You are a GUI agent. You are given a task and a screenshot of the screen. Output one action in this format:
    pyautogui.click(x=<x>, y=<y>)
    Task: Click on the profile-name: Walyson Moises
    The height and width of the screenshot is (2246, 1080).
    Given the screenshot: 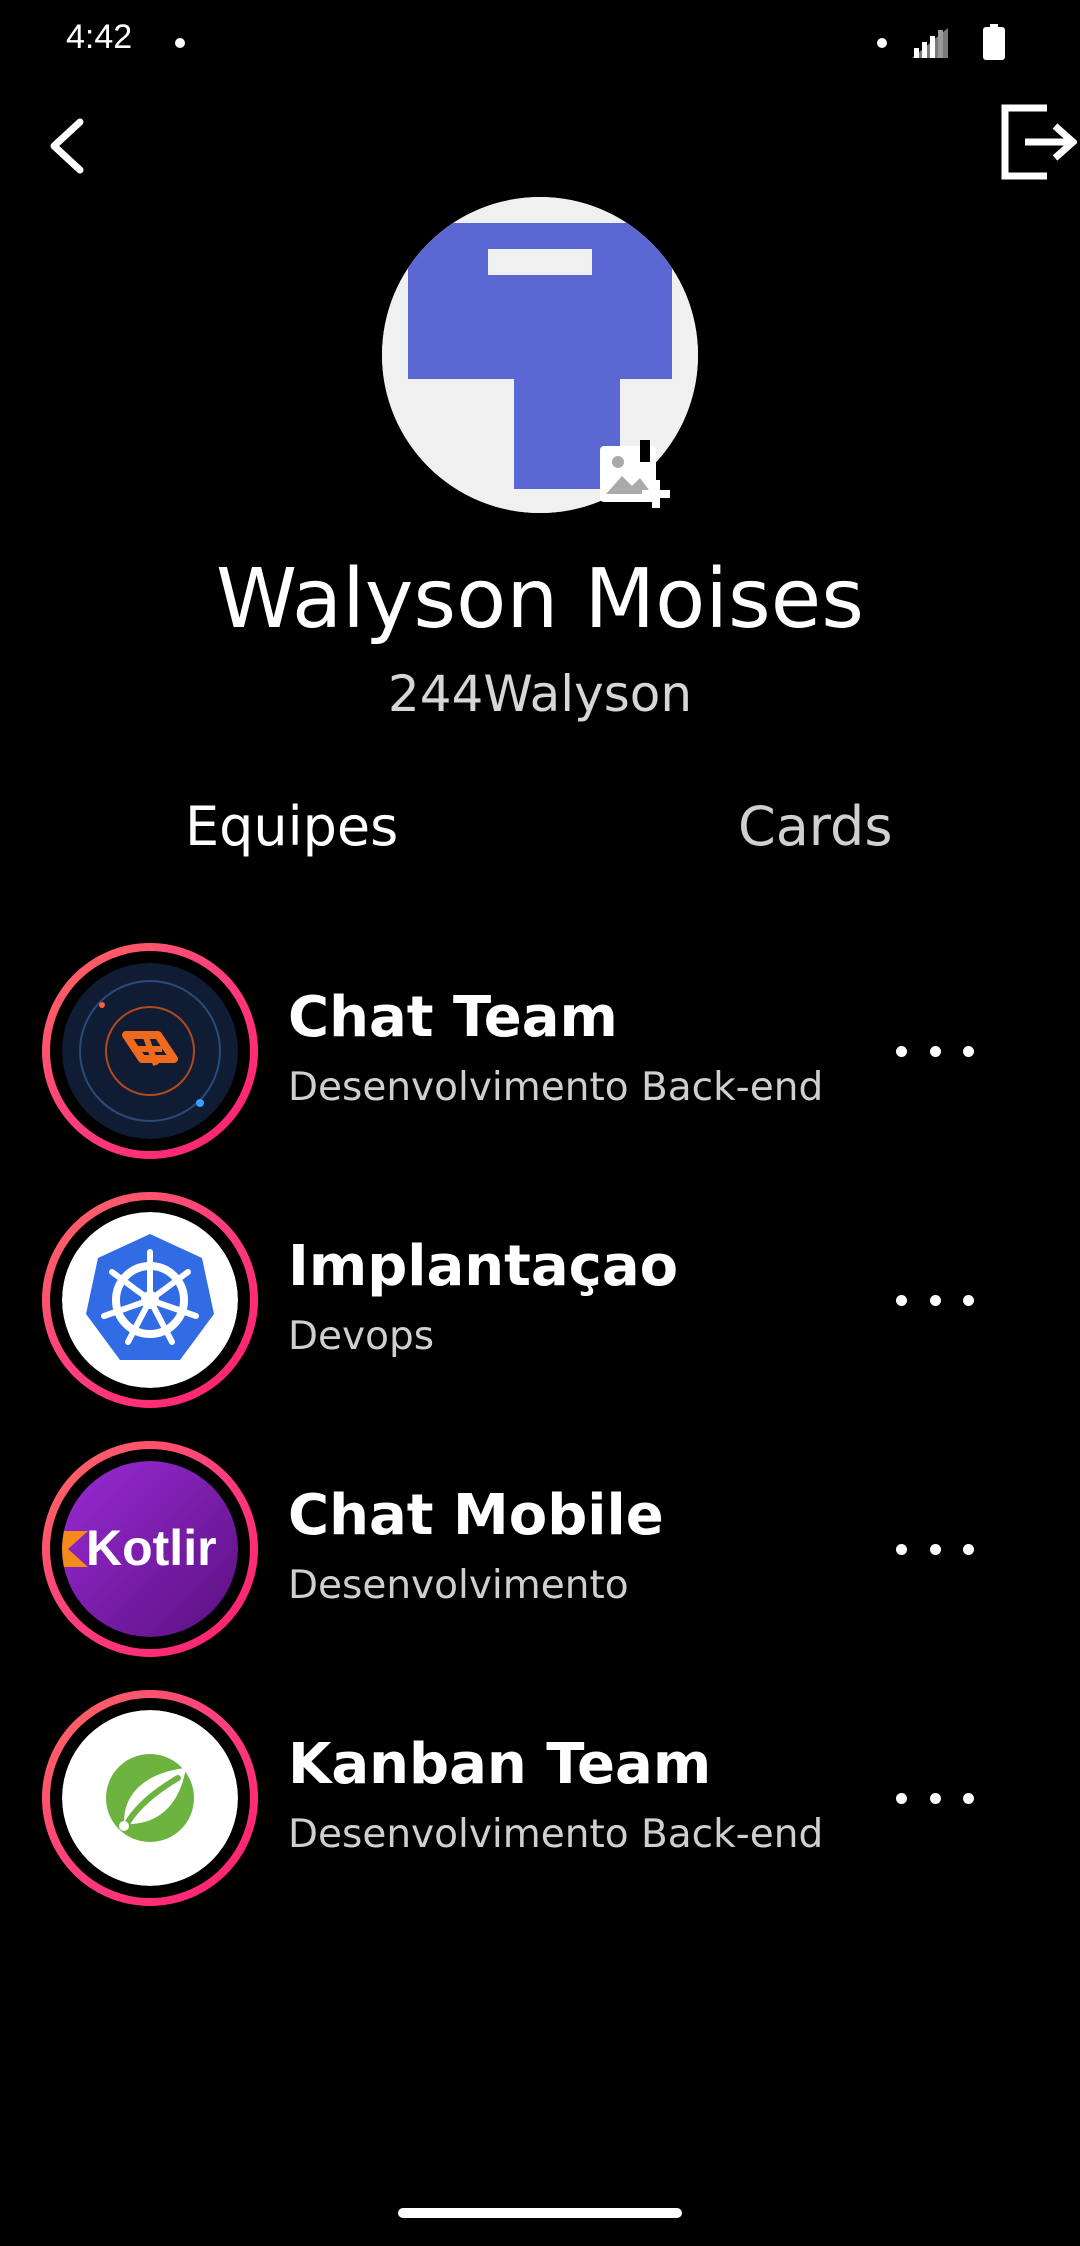 What is the action you would take?
    pyautogui.click(x=540, y=599)
    